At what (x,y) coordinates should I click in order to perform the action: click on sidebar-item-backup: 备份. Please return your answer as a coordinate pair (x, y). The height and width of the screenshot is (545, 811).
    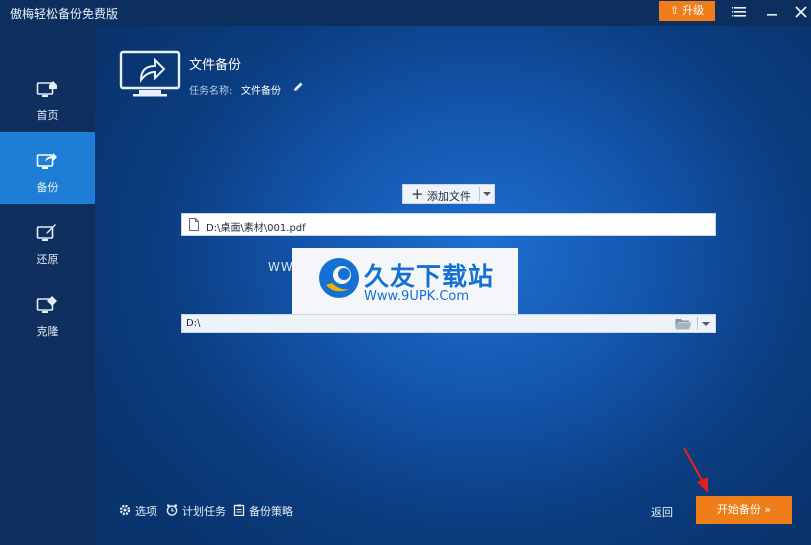
    Looking at the image, I should click on (47, 168).